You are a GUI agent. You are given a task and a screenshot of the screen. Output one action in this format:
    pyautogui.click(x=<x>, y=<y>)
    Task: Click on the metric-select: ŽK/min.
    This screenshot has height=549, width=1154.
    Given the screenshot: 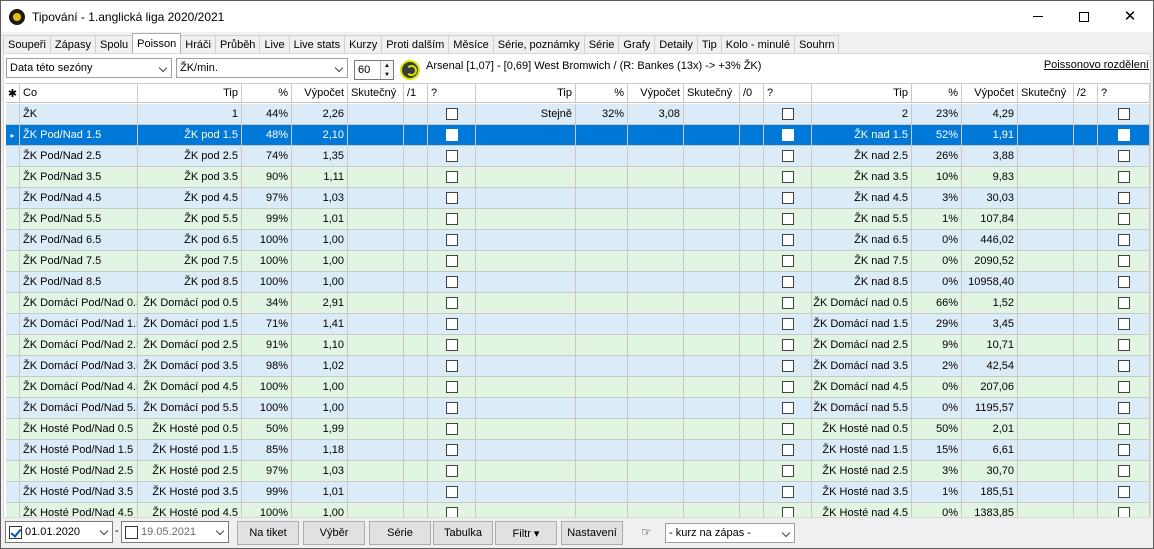 What is the action you would take?
    pyautogui.click(x=262, y=68)
    